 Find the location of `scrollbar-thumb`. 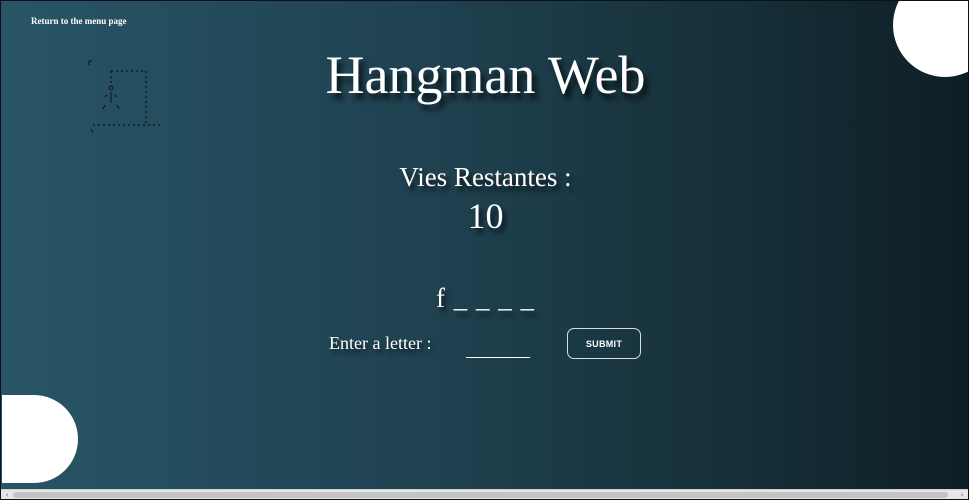

scrollbar-thumb is located at coordinates (480, 495).